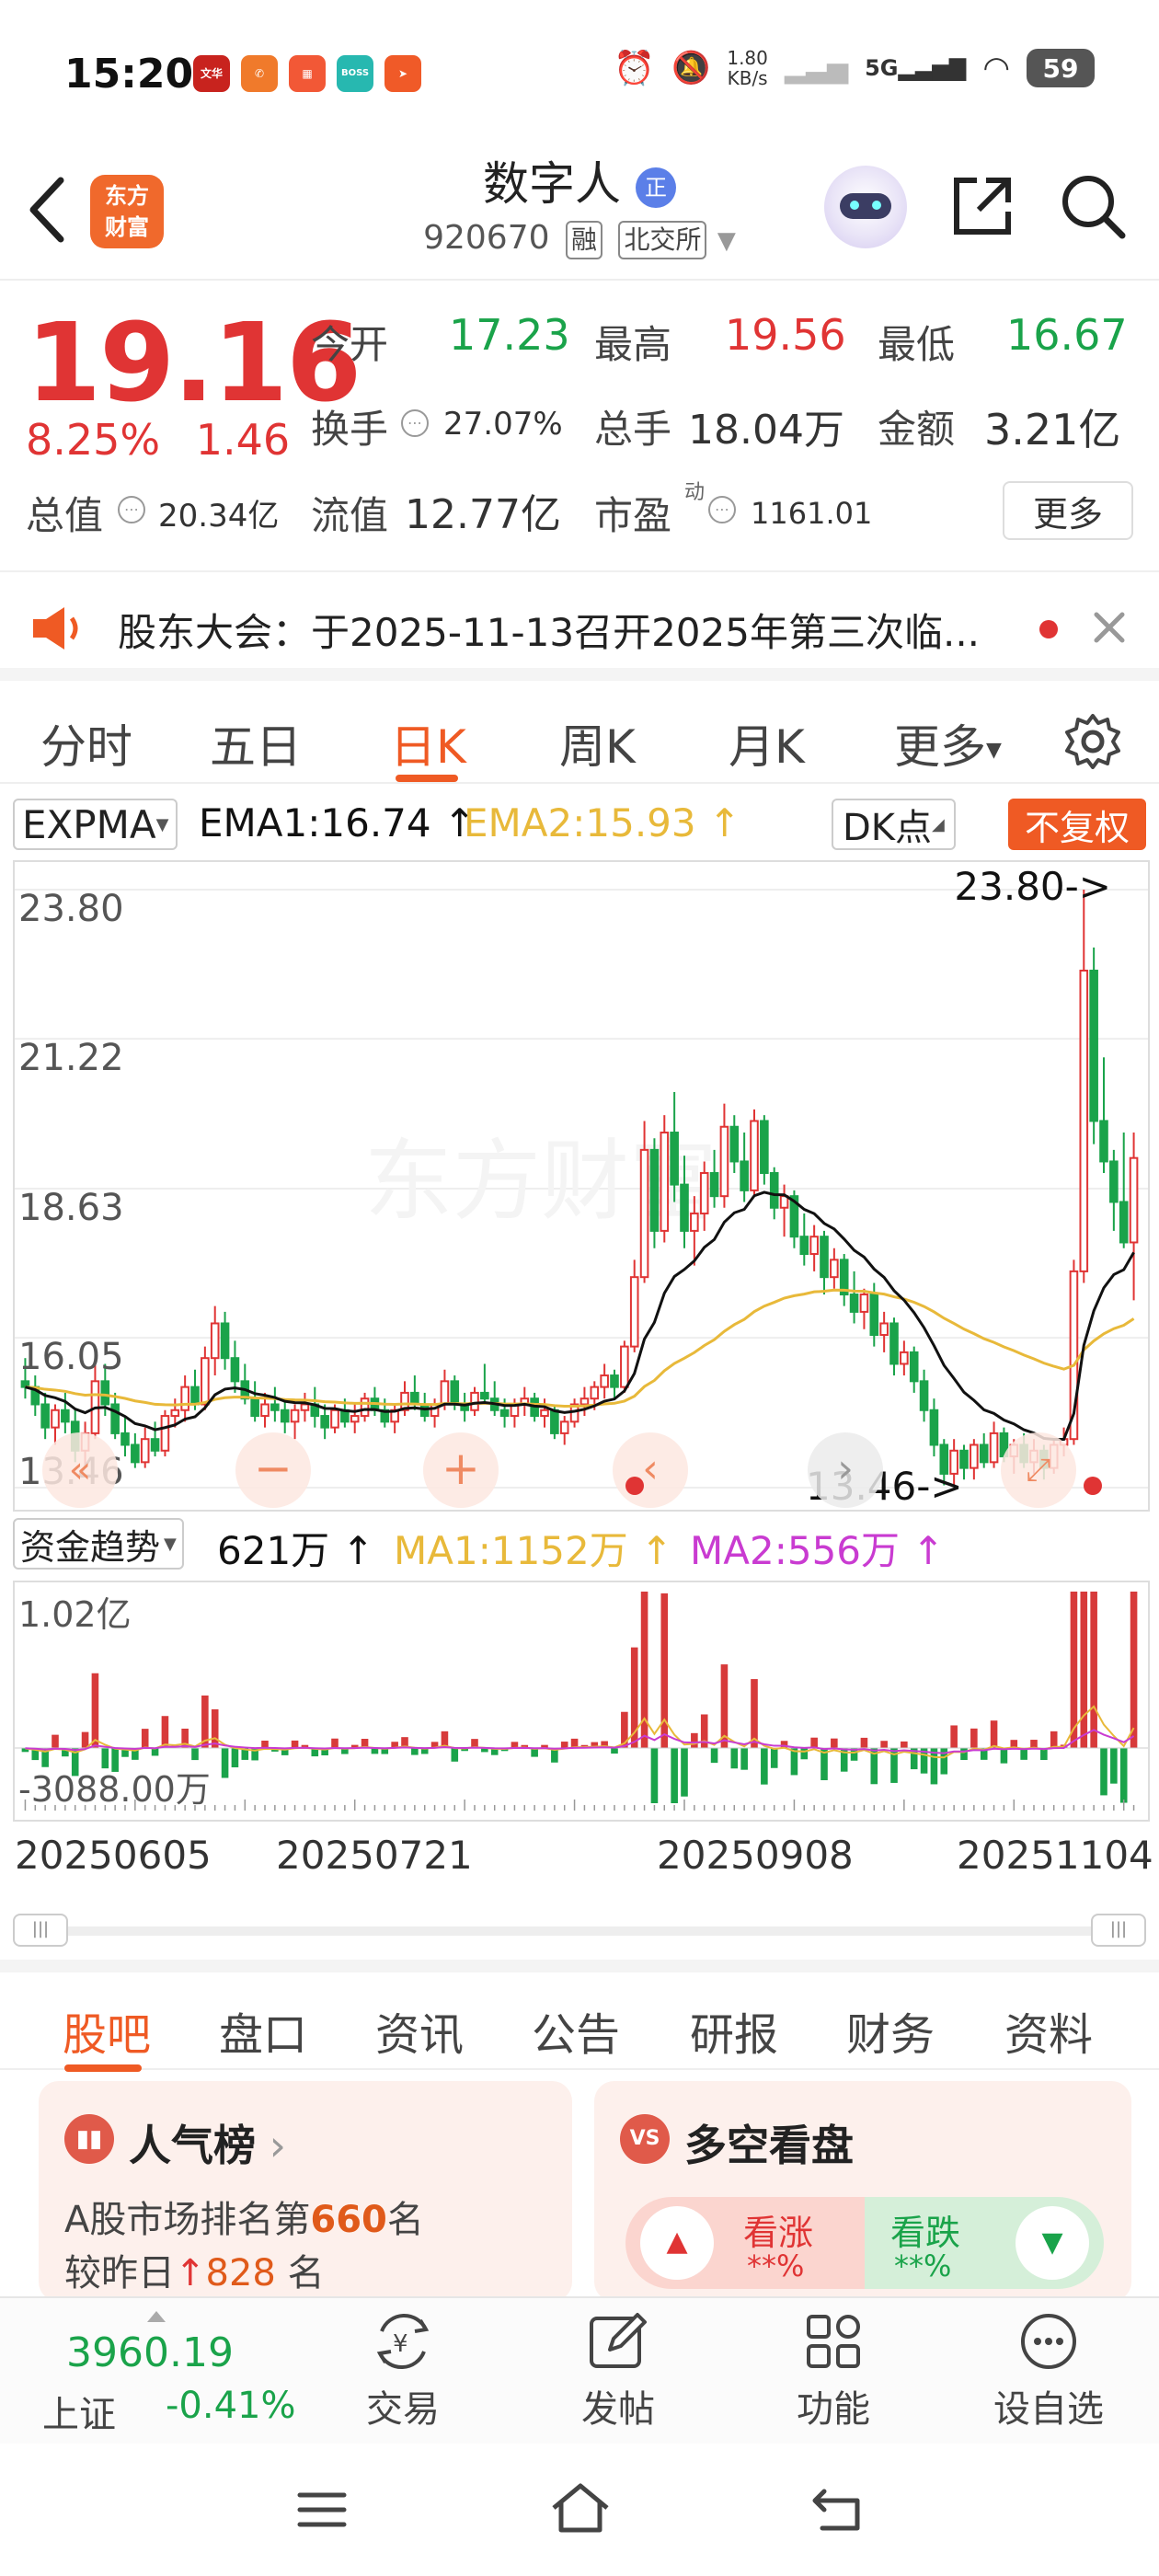  I want to click on bullbear-title: 多空看盘, so click(769, 2145).